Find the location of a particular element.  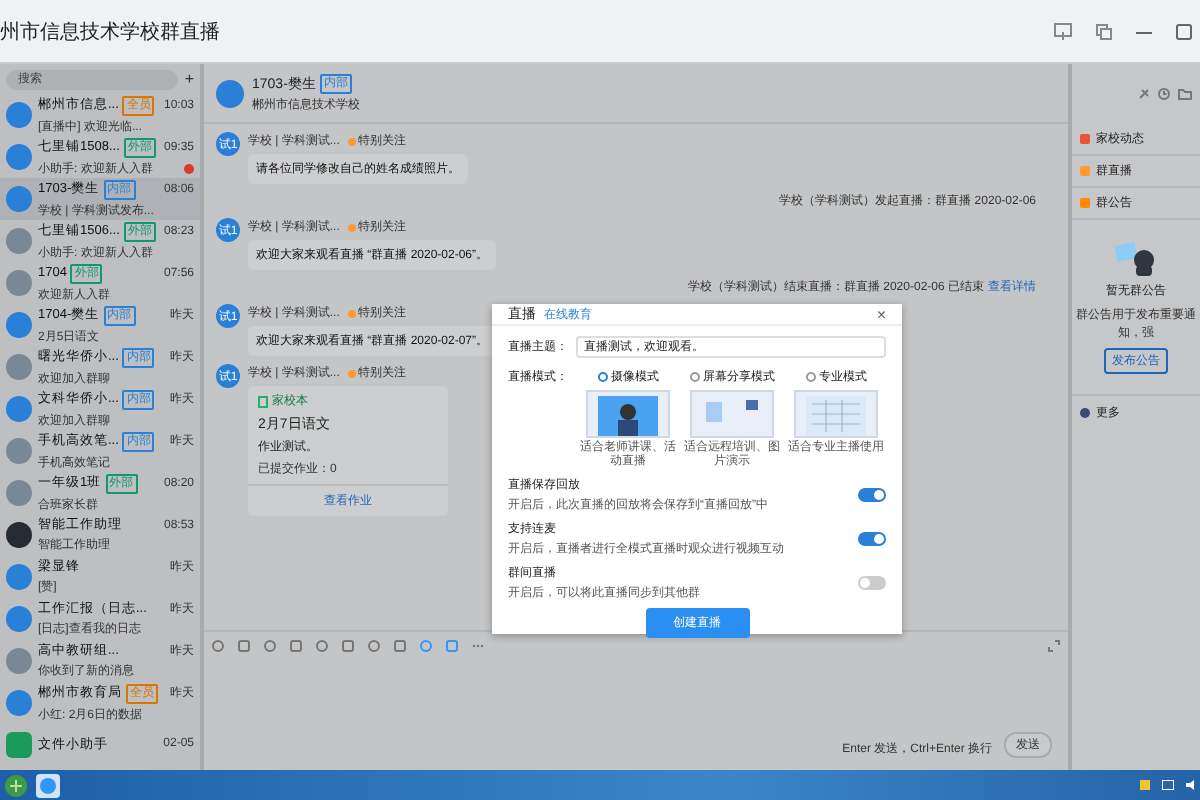

more-icon is located at coordinates (478, 645).